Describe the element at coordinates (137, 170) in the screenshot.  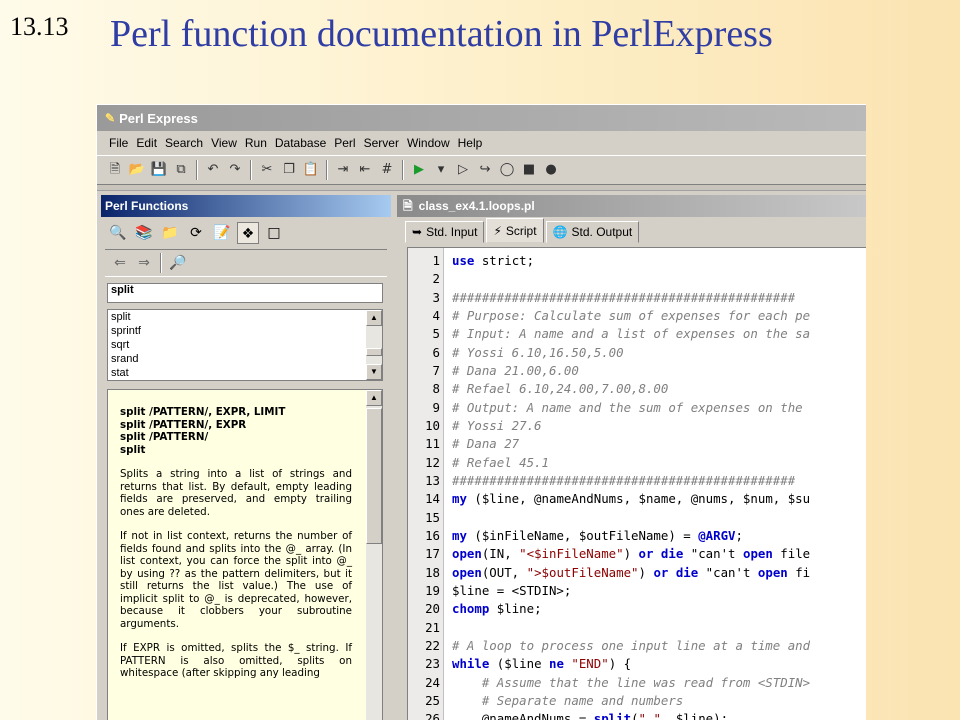
I see `open-folder-icon: 📂` at that location.